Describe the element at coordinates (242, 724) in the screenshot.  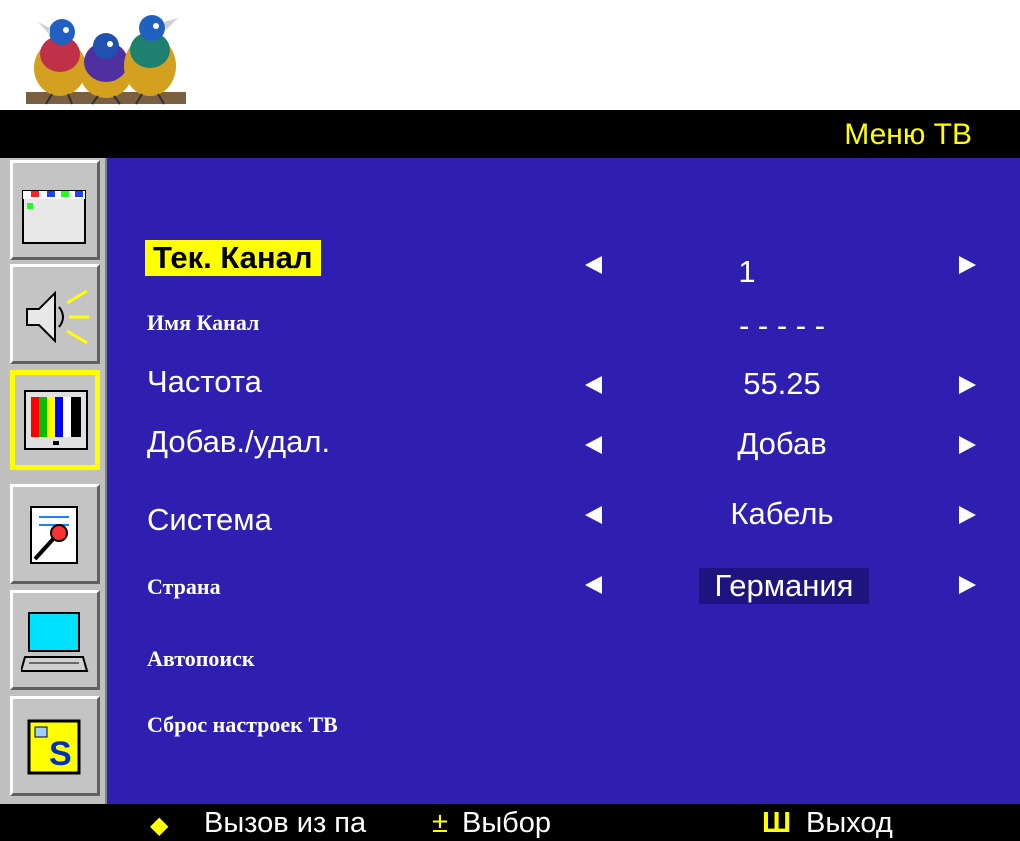
I see `reset-label: Сброс настроек ТВ` at that location.